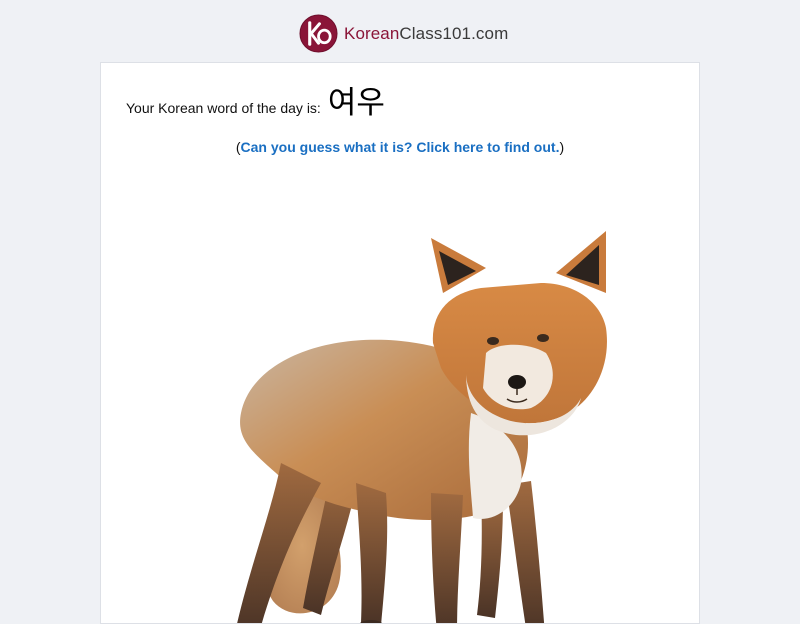  I want to click on brand-name: KoreanClass101.com, so click(426, 34).